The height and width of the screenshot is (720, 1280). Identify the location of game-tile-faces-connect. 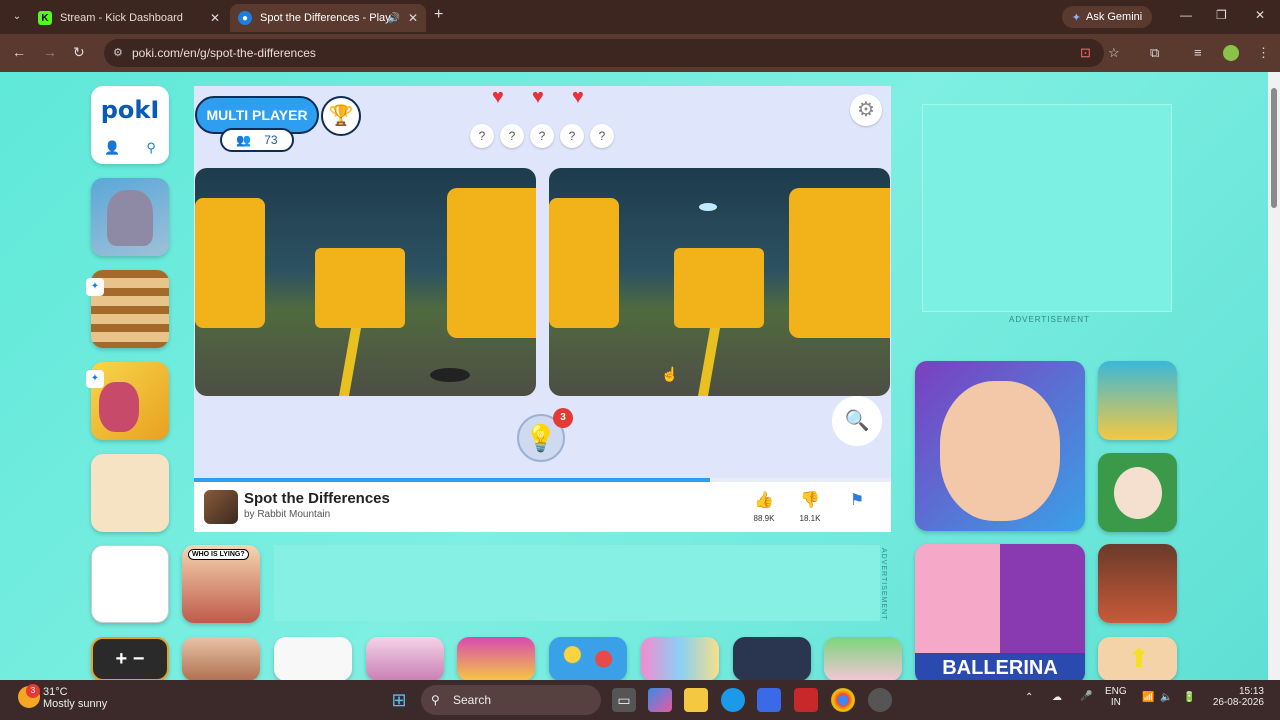
(130, 493).